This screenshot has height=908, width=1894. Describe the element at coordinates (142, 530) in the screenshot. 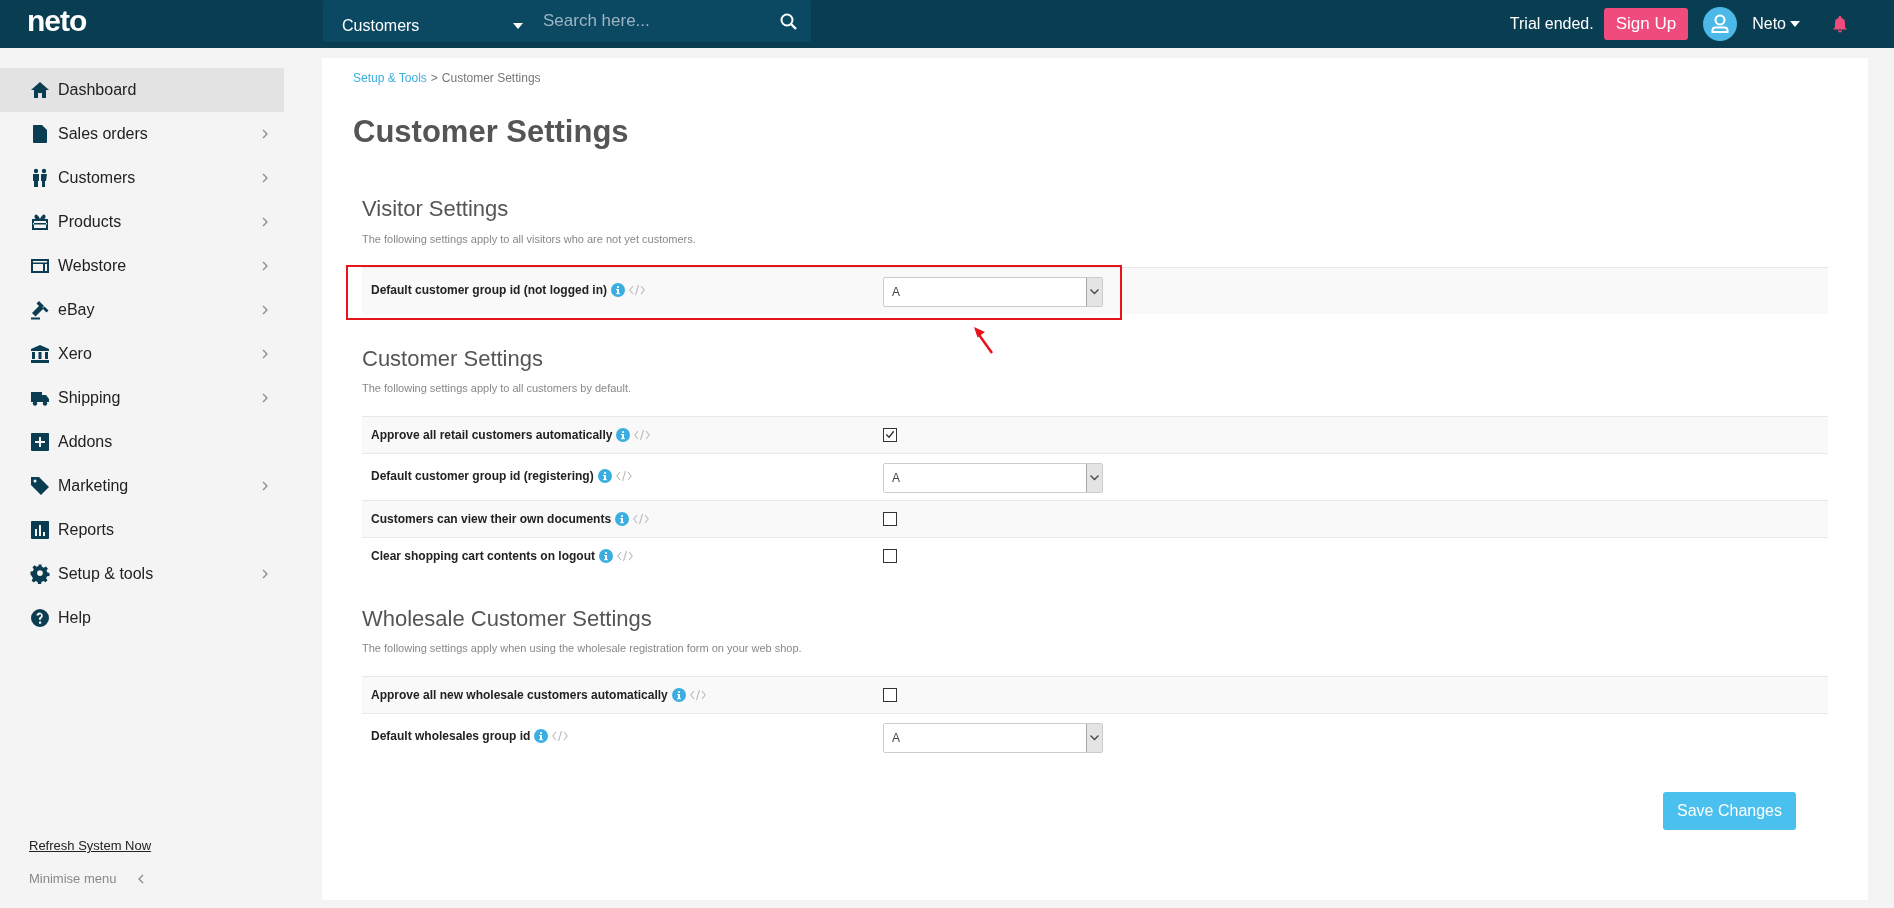

I see `sidebar-item: Reports` at that location.